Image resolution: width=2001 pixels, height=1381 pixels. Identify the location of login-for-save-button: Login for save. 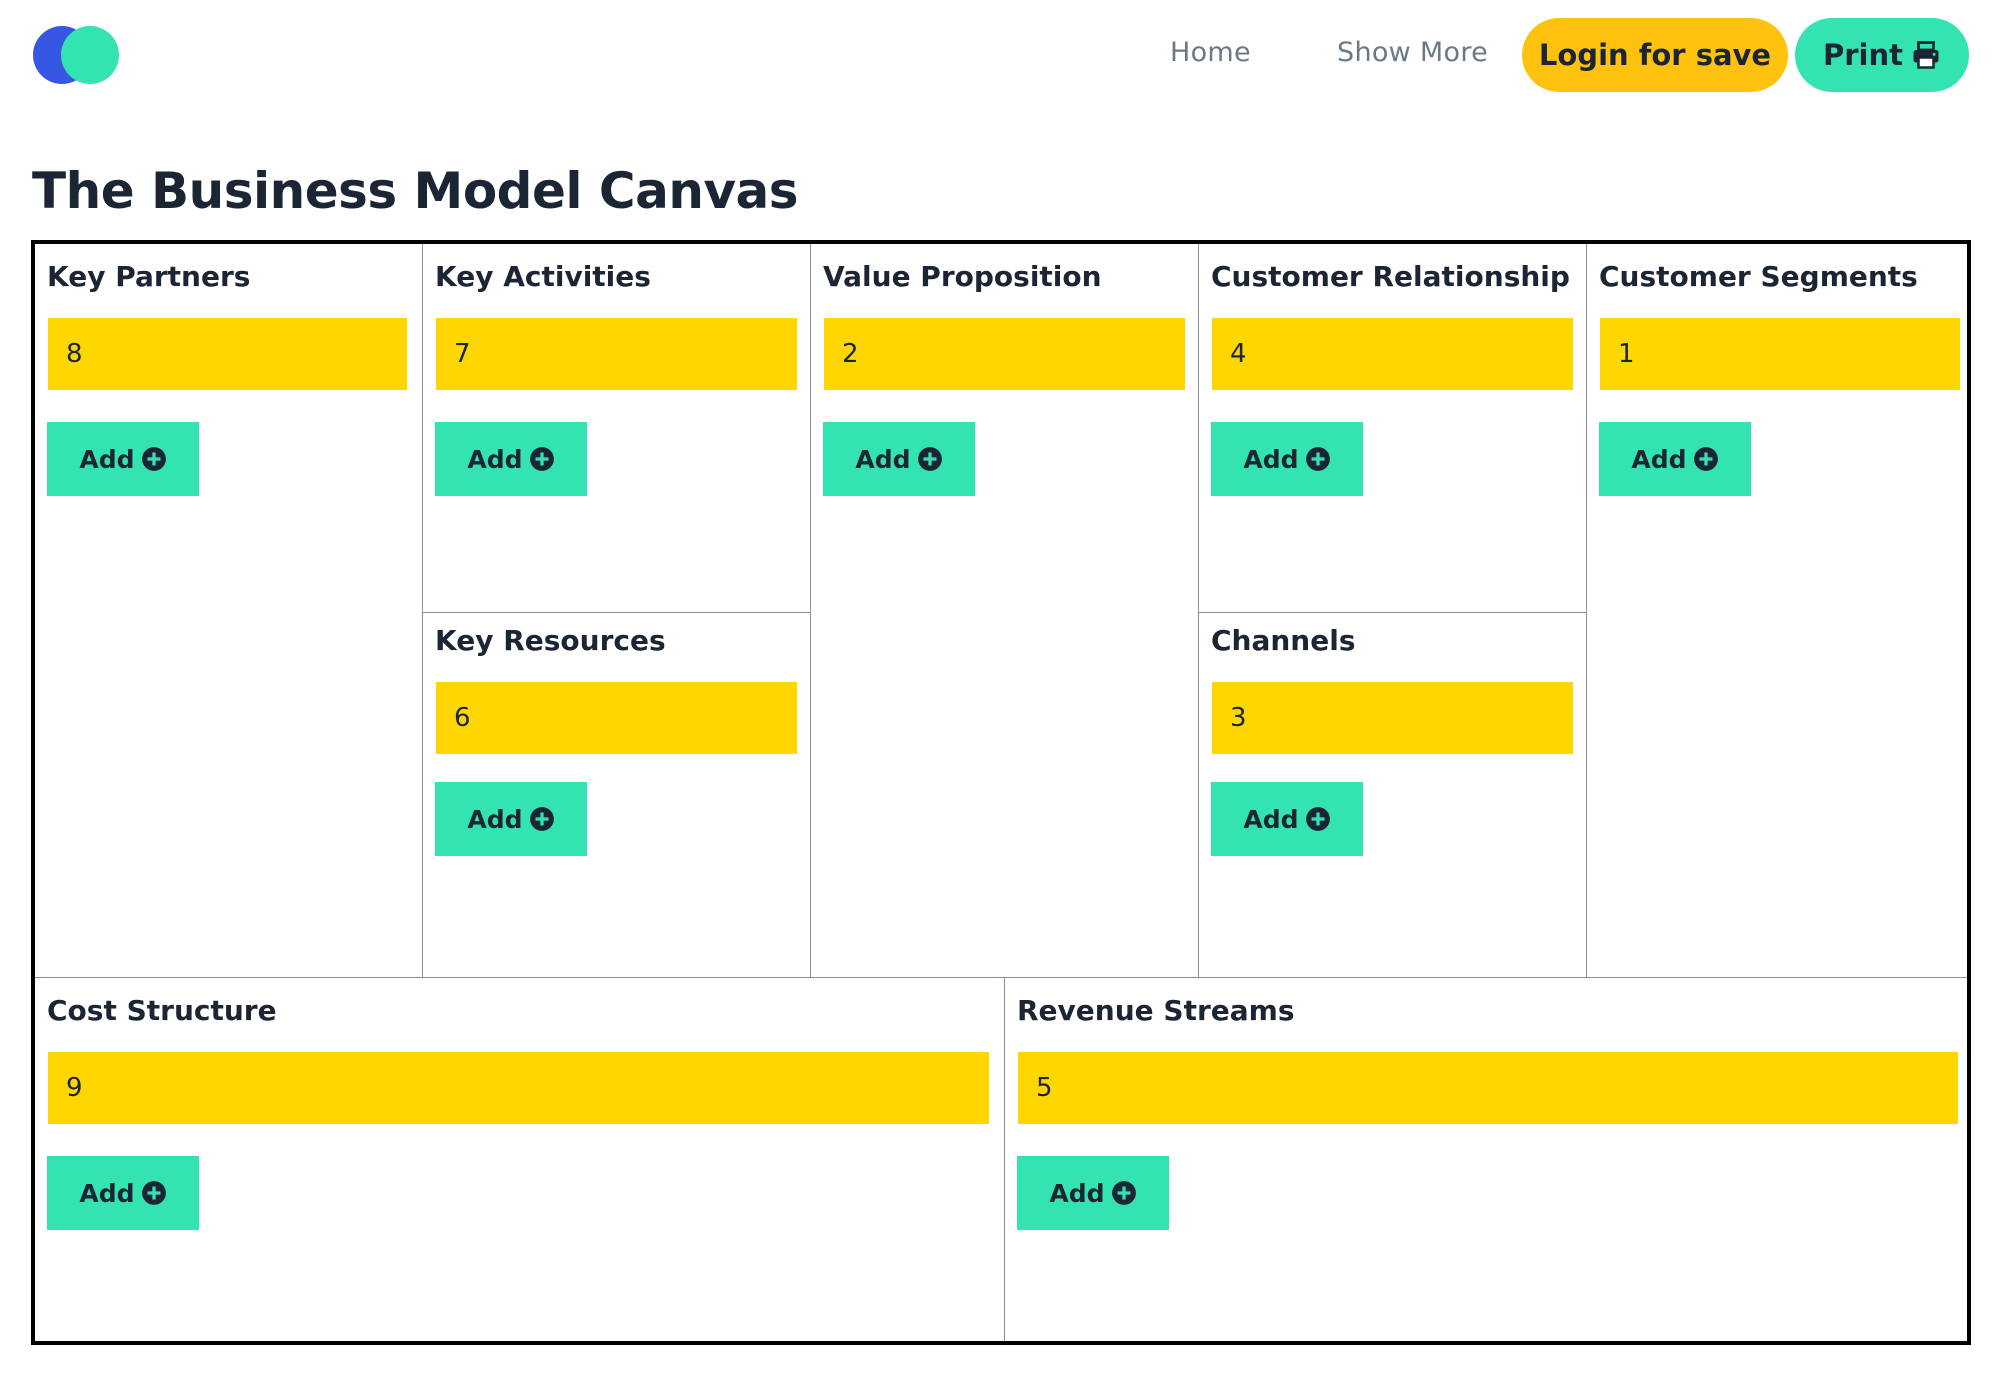
(1655, 55).